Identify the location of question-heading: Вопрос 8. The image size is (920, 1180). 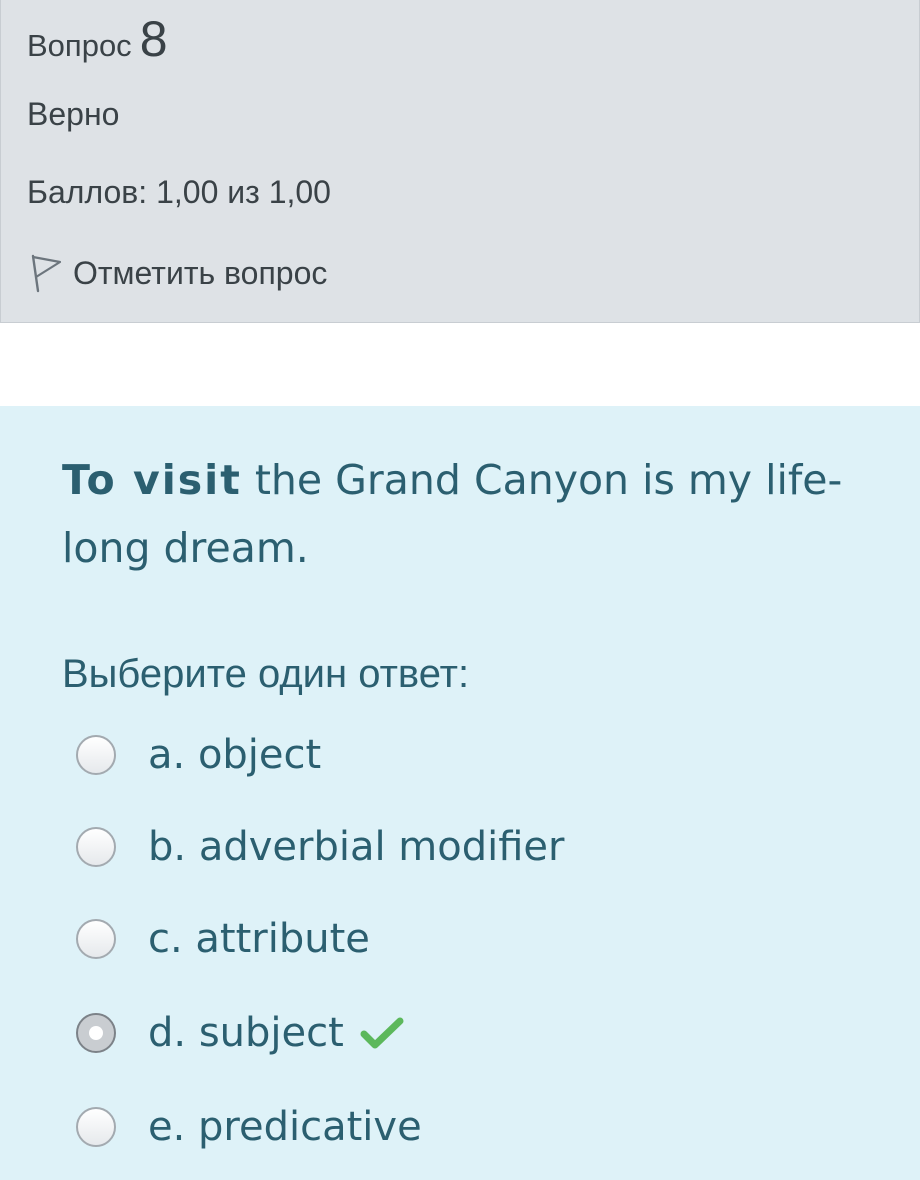
(97, 39).